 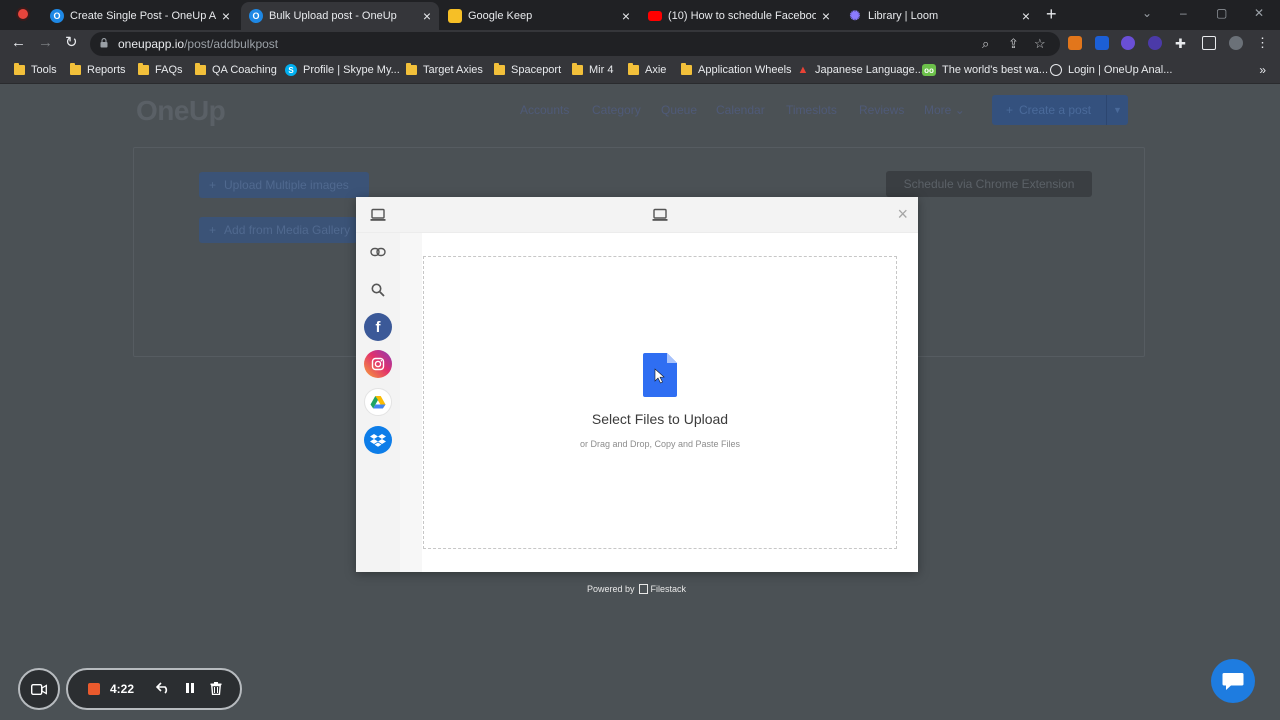 What do you see at coordinates (284, 185) in the screenshot?
I see `upload-multiple-images-button: + Upload Multiple images` at bounding box center [284, 185].